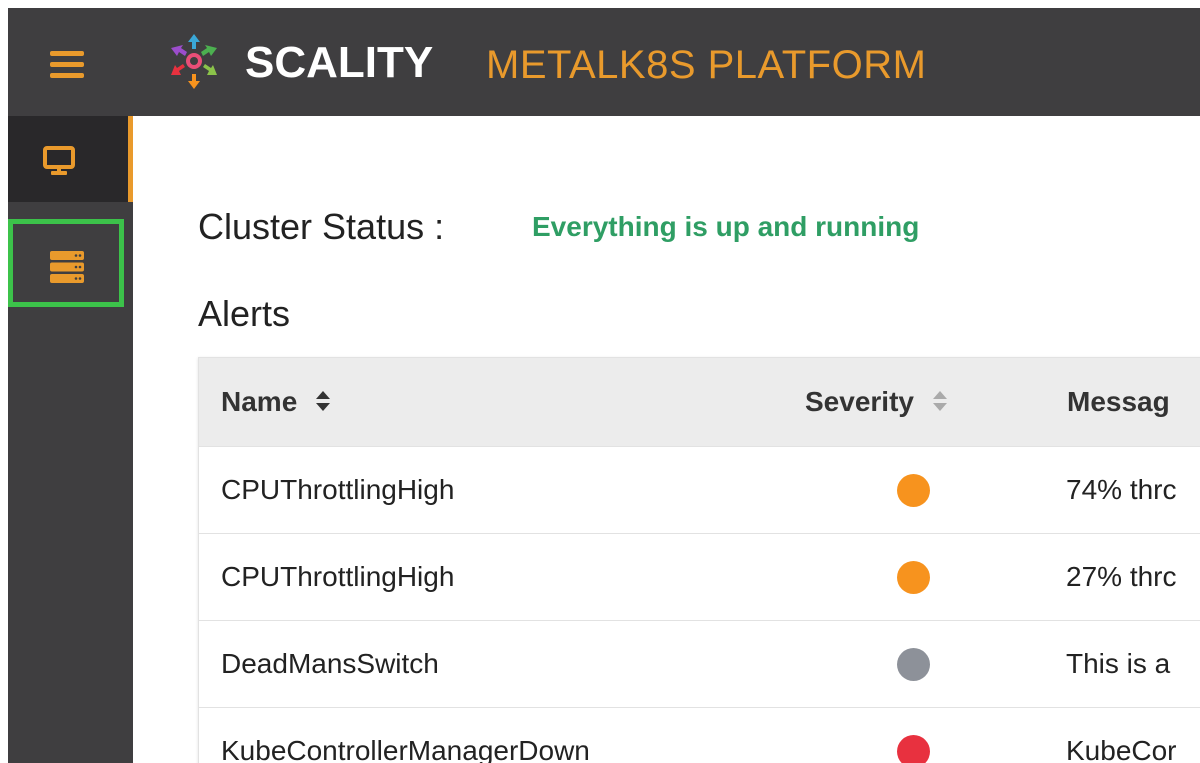 The height and width of the screenshot is (763, 1200). I want to click on sidebar-item-monitoring, so click(70, 159).